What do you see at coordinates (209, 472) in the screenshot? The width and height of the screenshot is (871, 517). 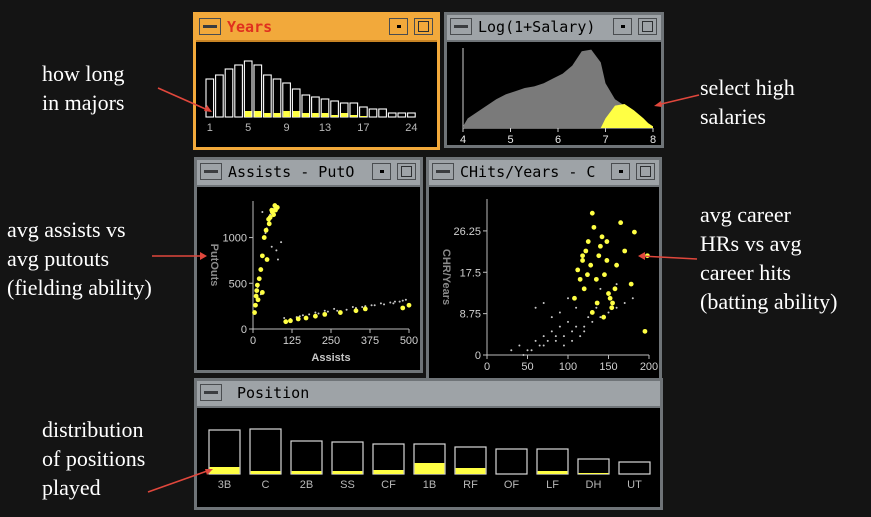 I see `arrowhead-position-icon` at bounding box center [209, 472].